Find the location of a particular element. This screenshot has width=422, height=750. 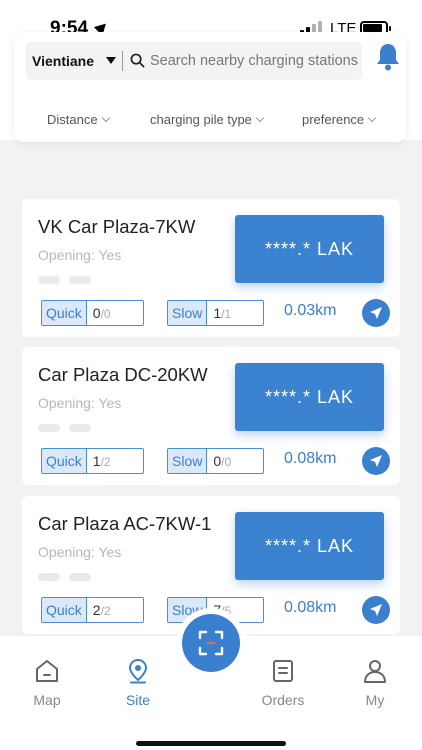

tab-map: Map is located at coordinates (47, 683).